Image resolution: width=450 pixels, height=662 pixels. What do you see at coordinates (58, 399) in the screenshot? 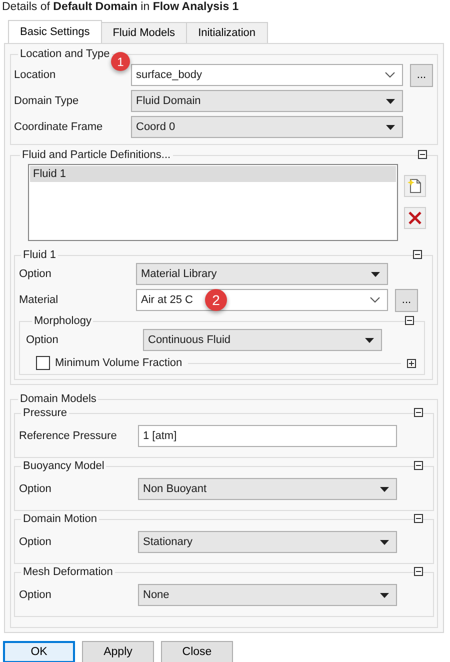
I see `group-title: Domain Models` at bounding box center [58, 399].